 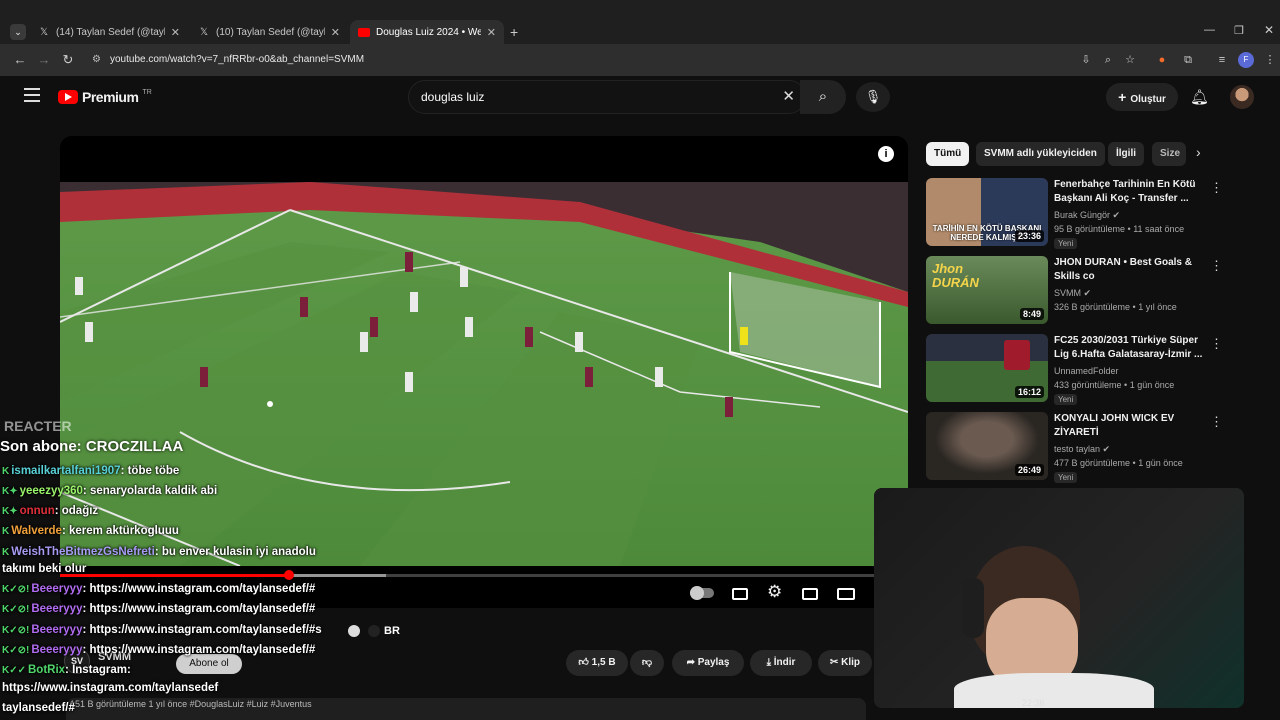 What do you see at coordinates (1118, 463) in the screenshot?
I see `video-meta: 477 B görüntüleme • 1 gün önce` at bounding box center [1118, 463].